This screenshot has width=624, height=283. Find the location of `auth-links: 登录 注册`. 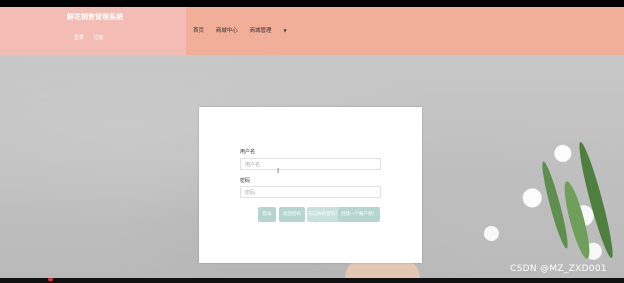

auth-links: 登录 注册 is located at coordinates (93, 37).